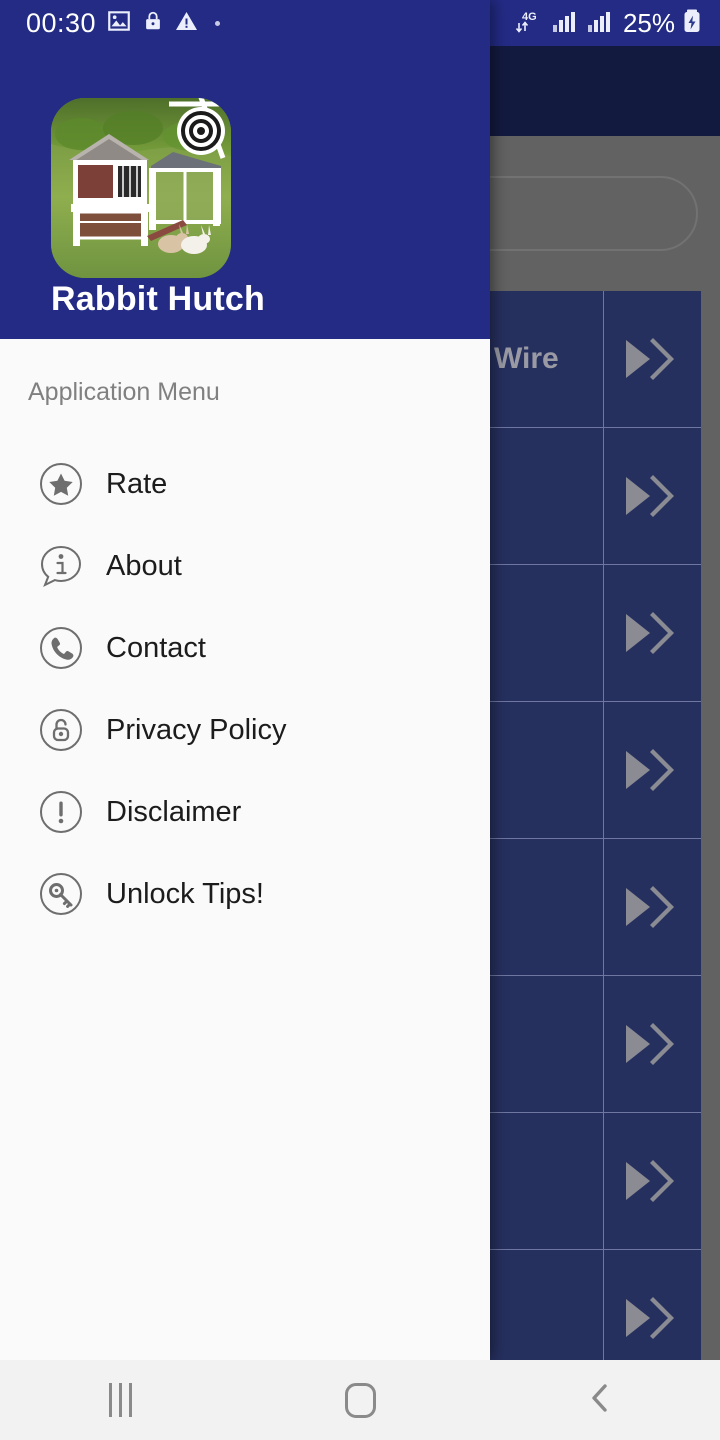  What do you see at coordinates (61, 812) in the screenshot?
I see `exclamation-circle-icon` at bounding box center [61, 812].